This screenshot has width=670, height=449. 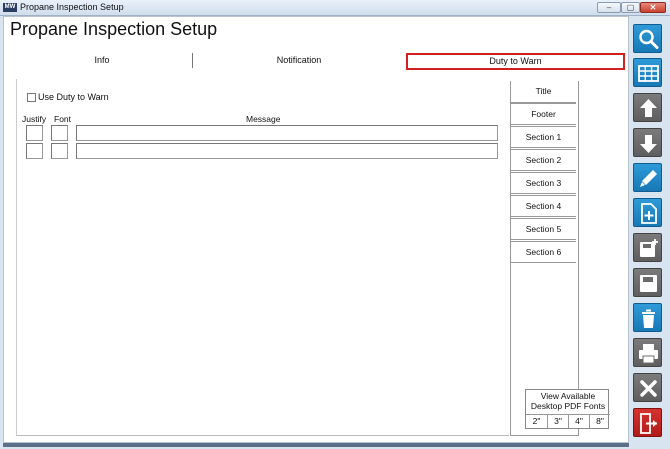 I want to click on font-size-button-2: 2", so click(x=536, y=421).